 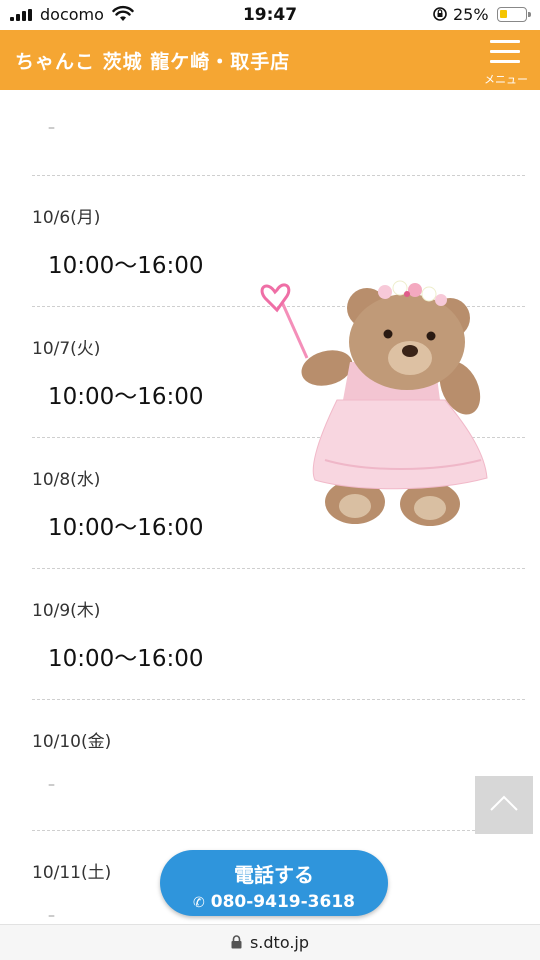 What do you see at coordinates (506, 63) in the screenshot?
I see `menu-button: メニュー` at bounding box center [506, 63].